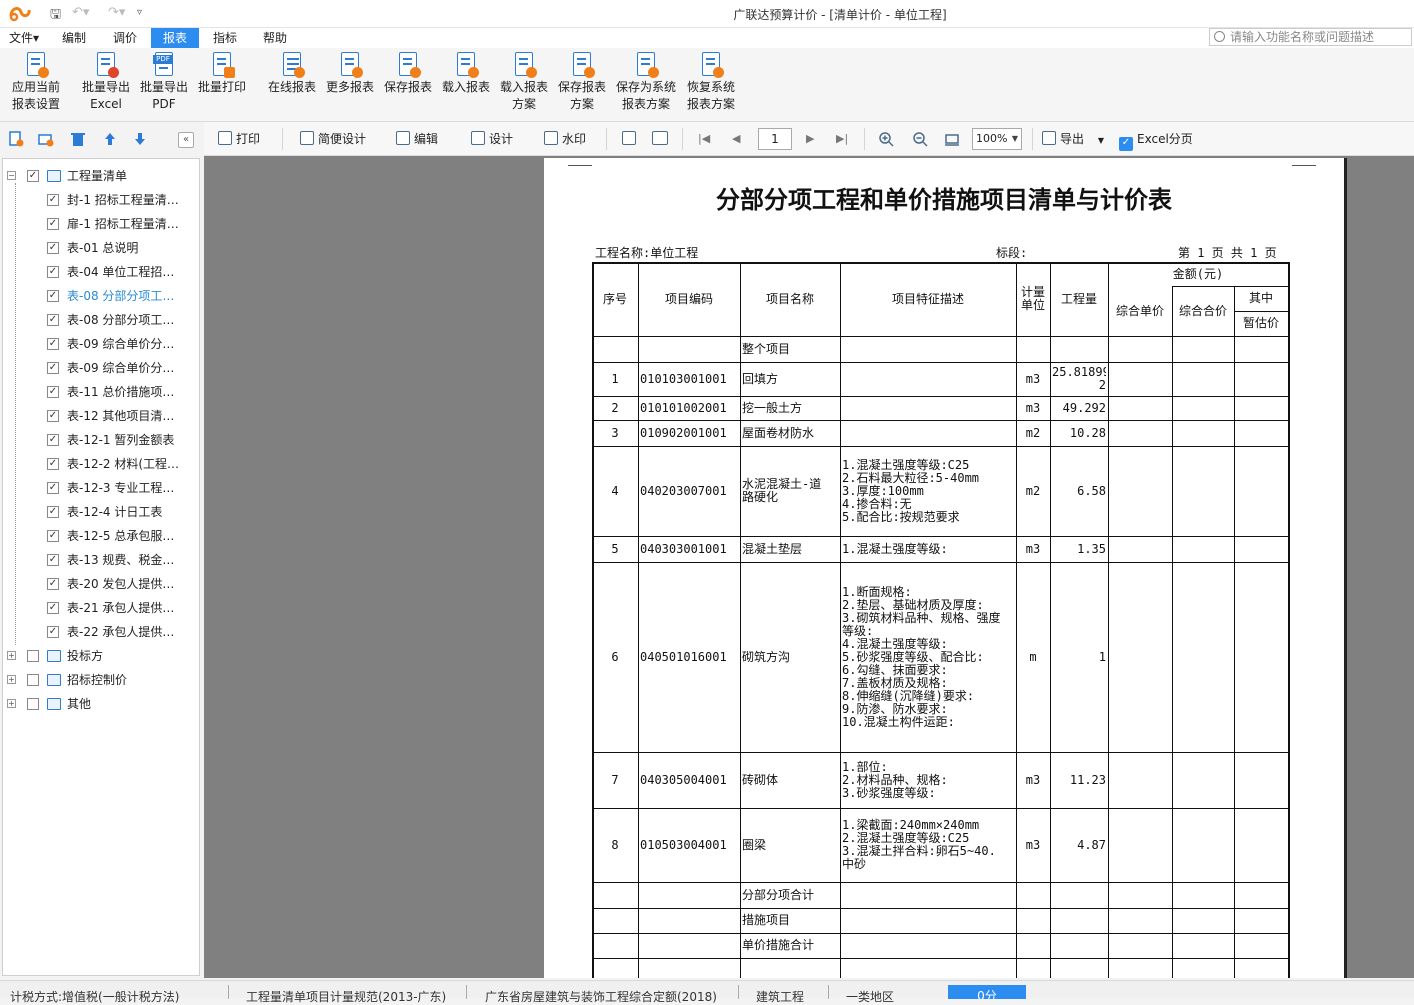  I want to click on printer-icon, so click(225, 138).